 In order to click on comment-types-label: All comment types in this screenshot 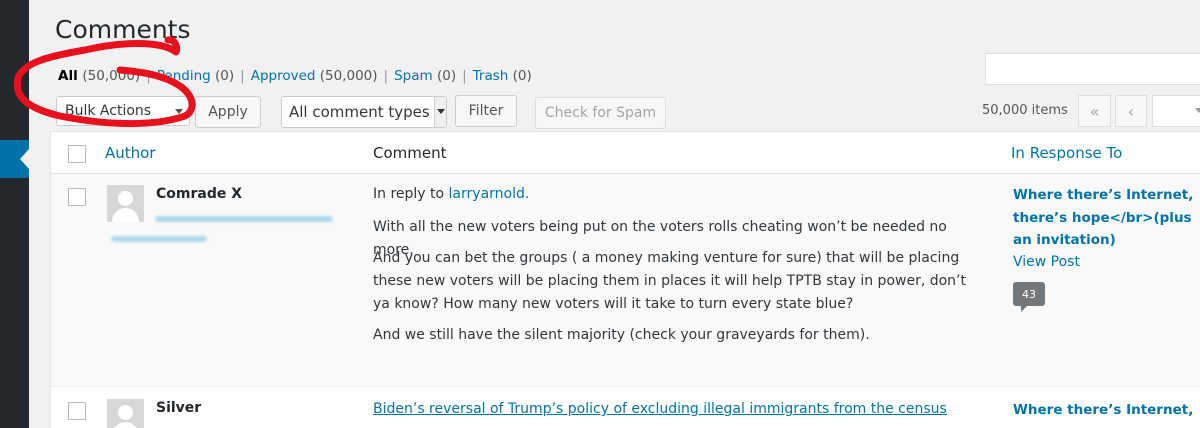, I will do `click(359, 112)`.